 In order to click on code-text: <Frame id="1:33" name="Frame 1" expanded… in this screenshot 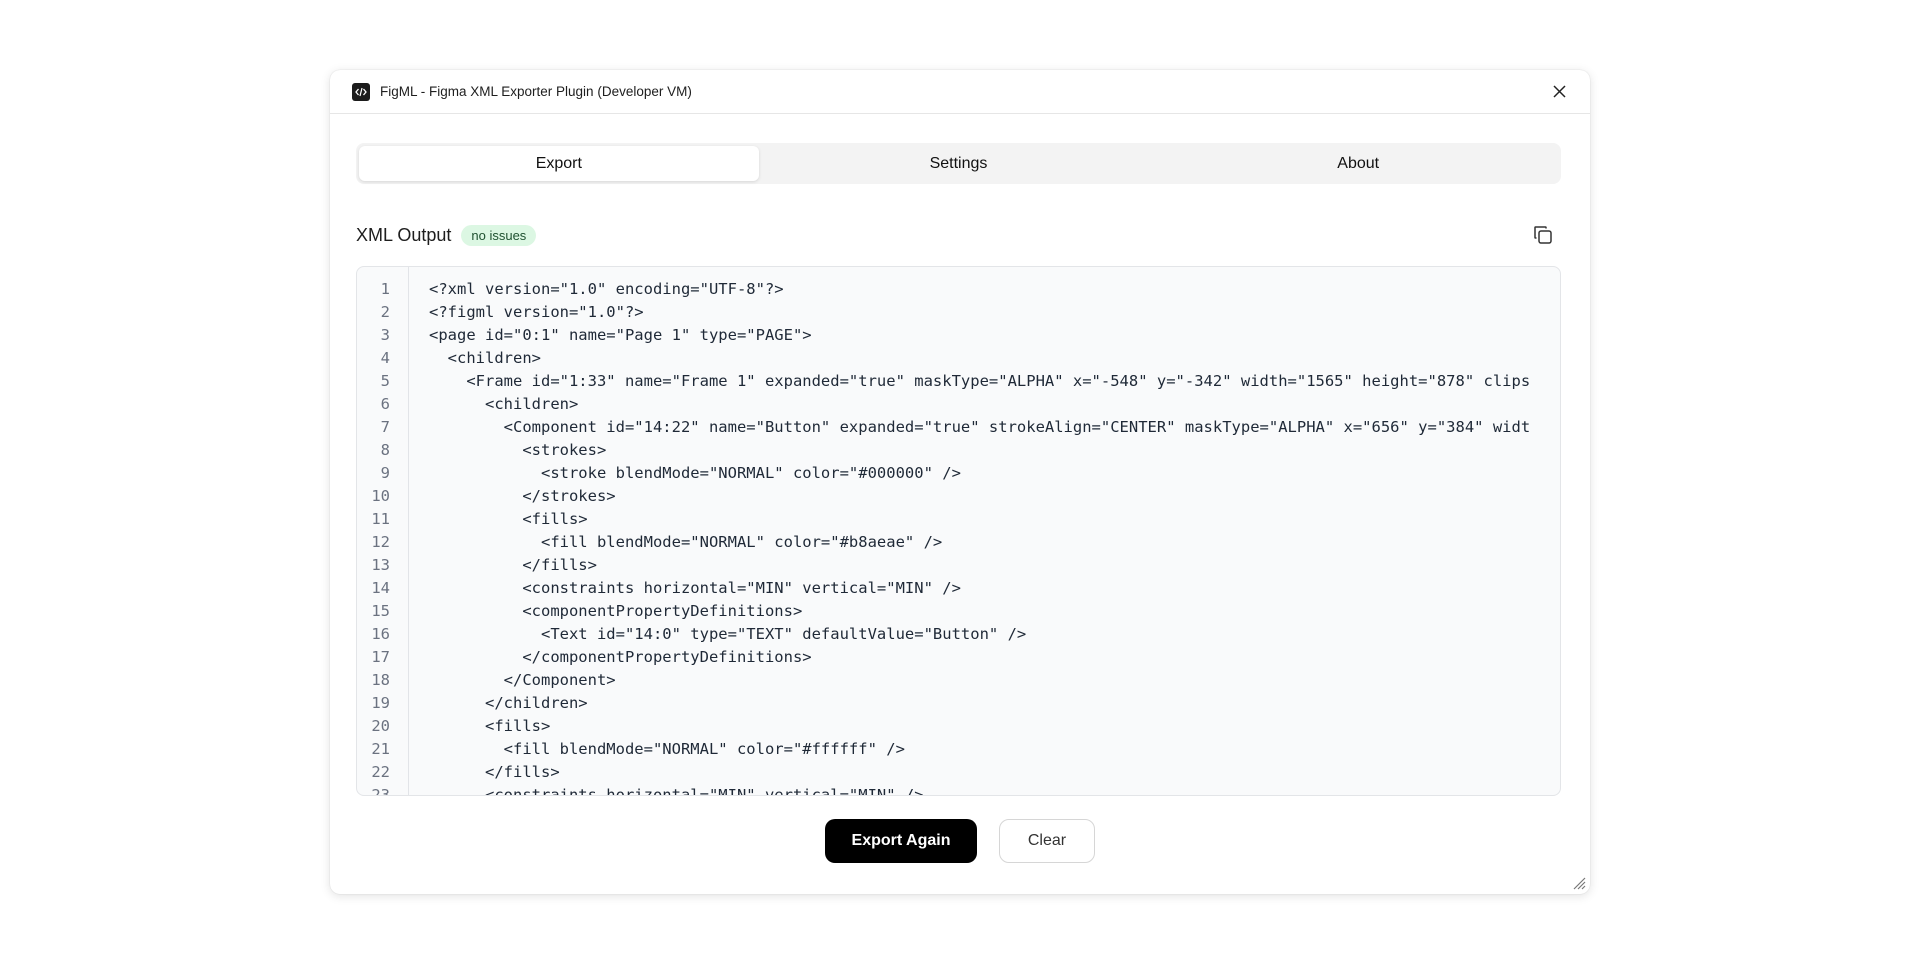, I will do `click(980, 381)`.